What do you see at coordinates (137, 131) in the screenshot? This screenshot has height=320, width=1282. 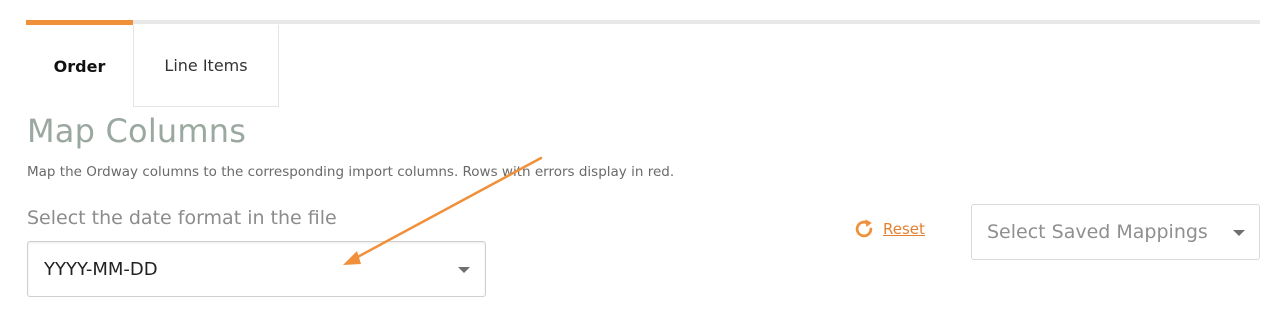 I see `page-title: Map Columns` at bounding box center [137, 131].